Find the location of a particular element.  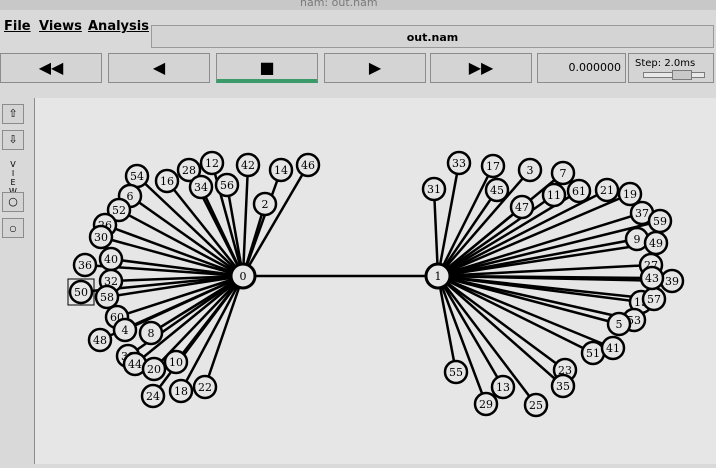

node-label: 0 is located at coordinates (243, 276).